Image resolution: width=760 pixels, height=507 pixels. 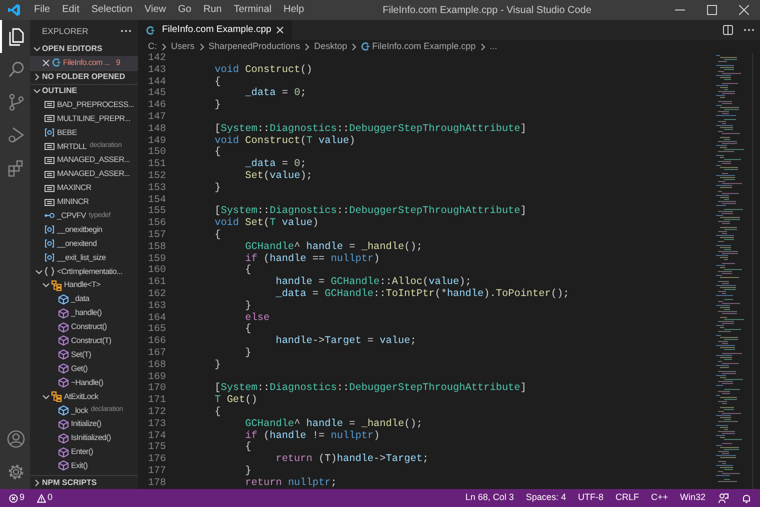 What do you see at coordinates (50, 498) in the screenshot?
I see `warning-count: 0` at bounding box center [50, 498].